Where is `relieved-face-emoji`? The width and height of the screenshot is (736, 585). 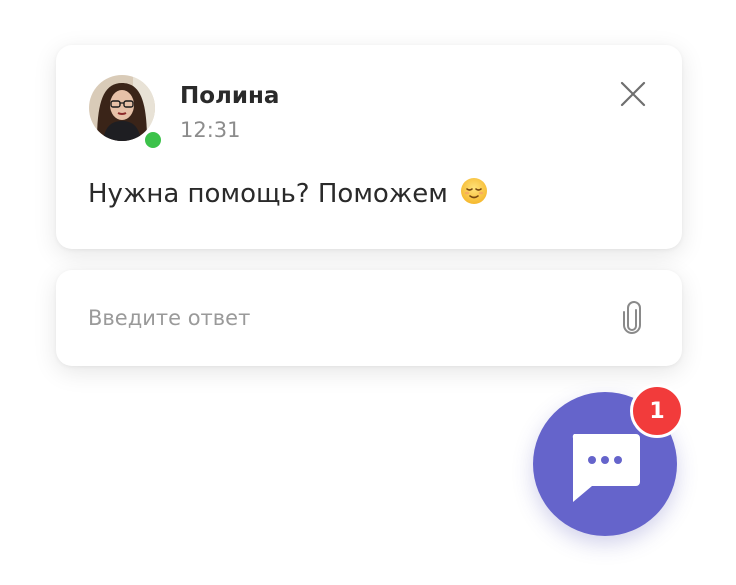 relieved-face-emoji is located at coordinates (474, 191).